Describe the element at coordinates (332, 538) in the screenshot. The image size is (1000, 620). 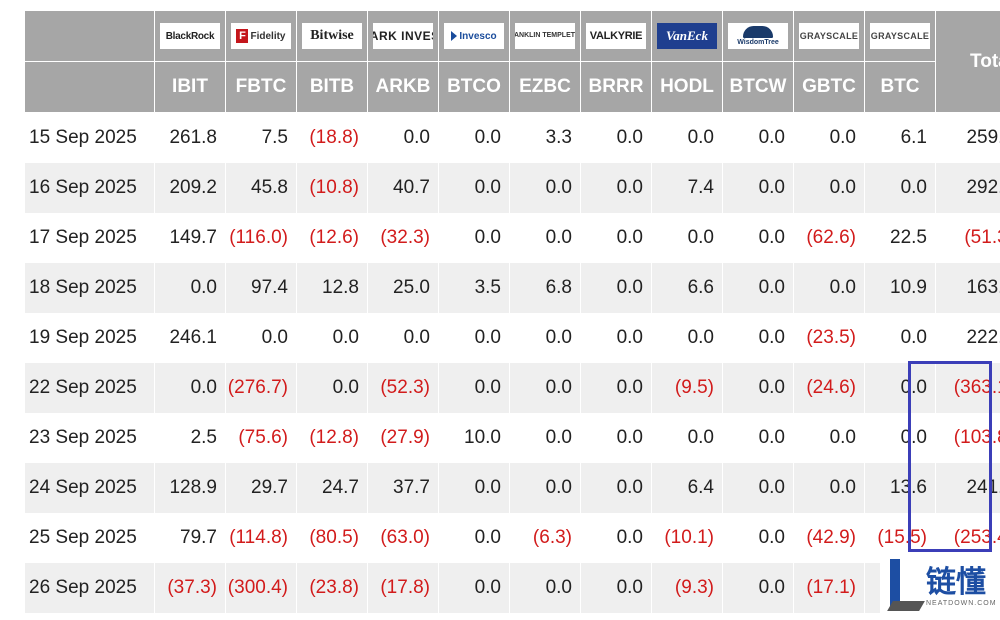
I see `flow-value-cell: (80.5)` at that location.